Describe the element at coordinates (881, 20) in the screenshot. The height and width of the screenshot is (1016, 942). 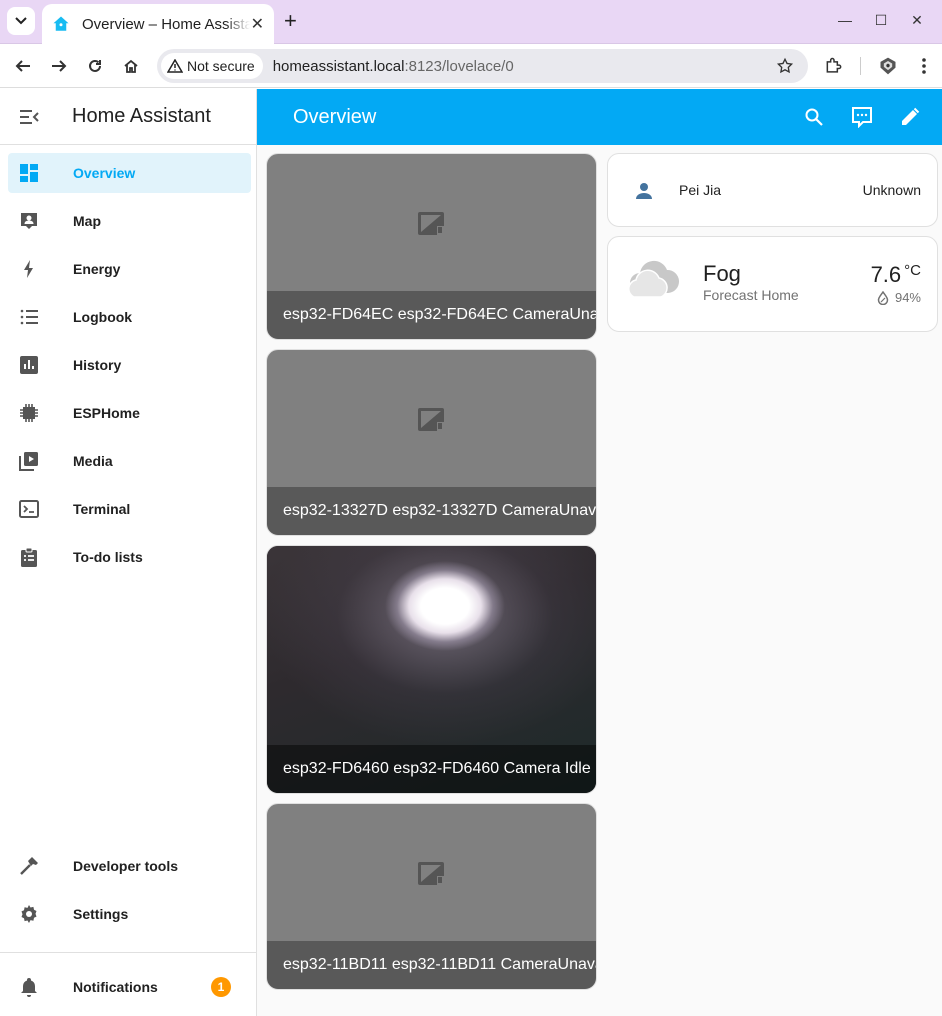
I see `maximize-icon: ☐` at that location.